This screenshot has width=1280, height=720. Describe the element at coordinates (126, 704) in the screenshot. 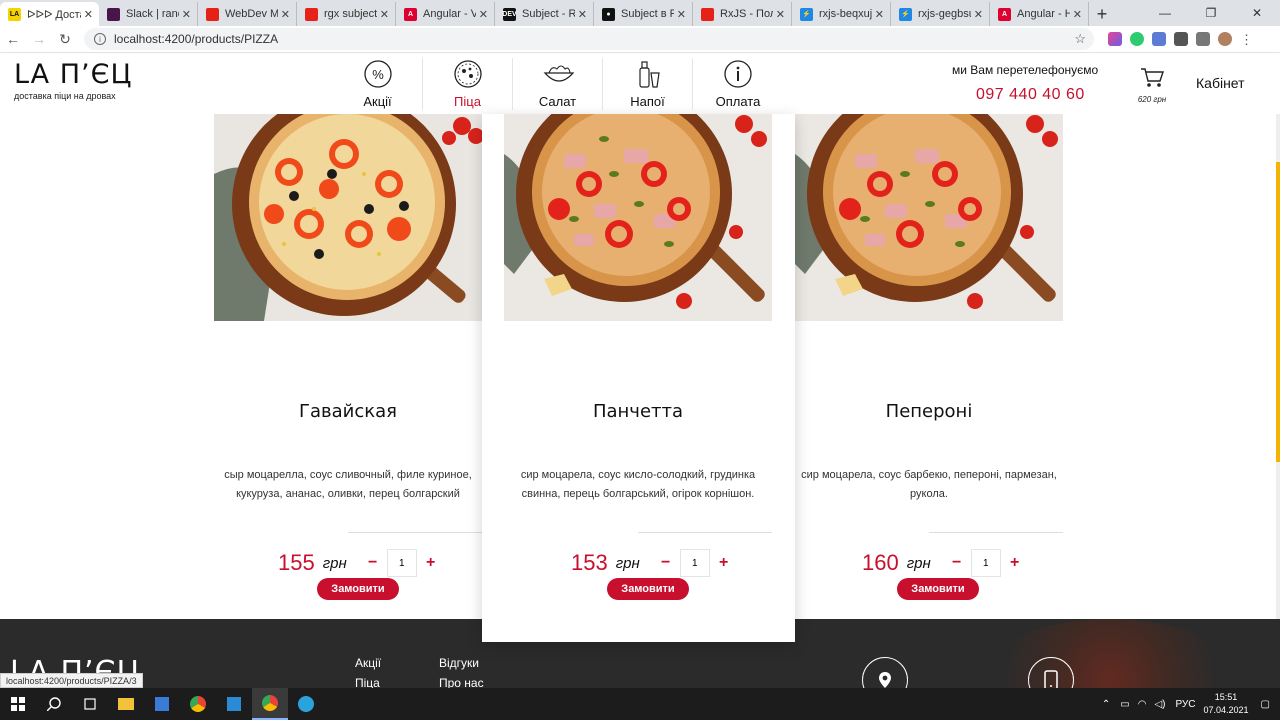

I see `file-explorer-icon` at that location.